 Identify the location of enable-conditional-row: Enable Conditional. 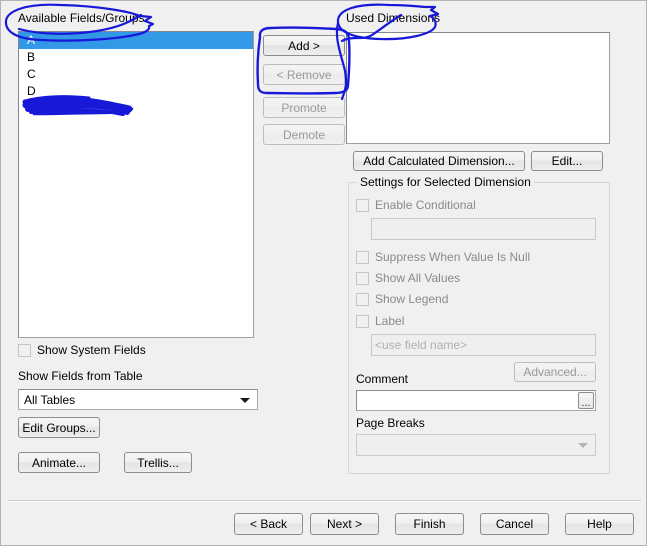
(416, 205).